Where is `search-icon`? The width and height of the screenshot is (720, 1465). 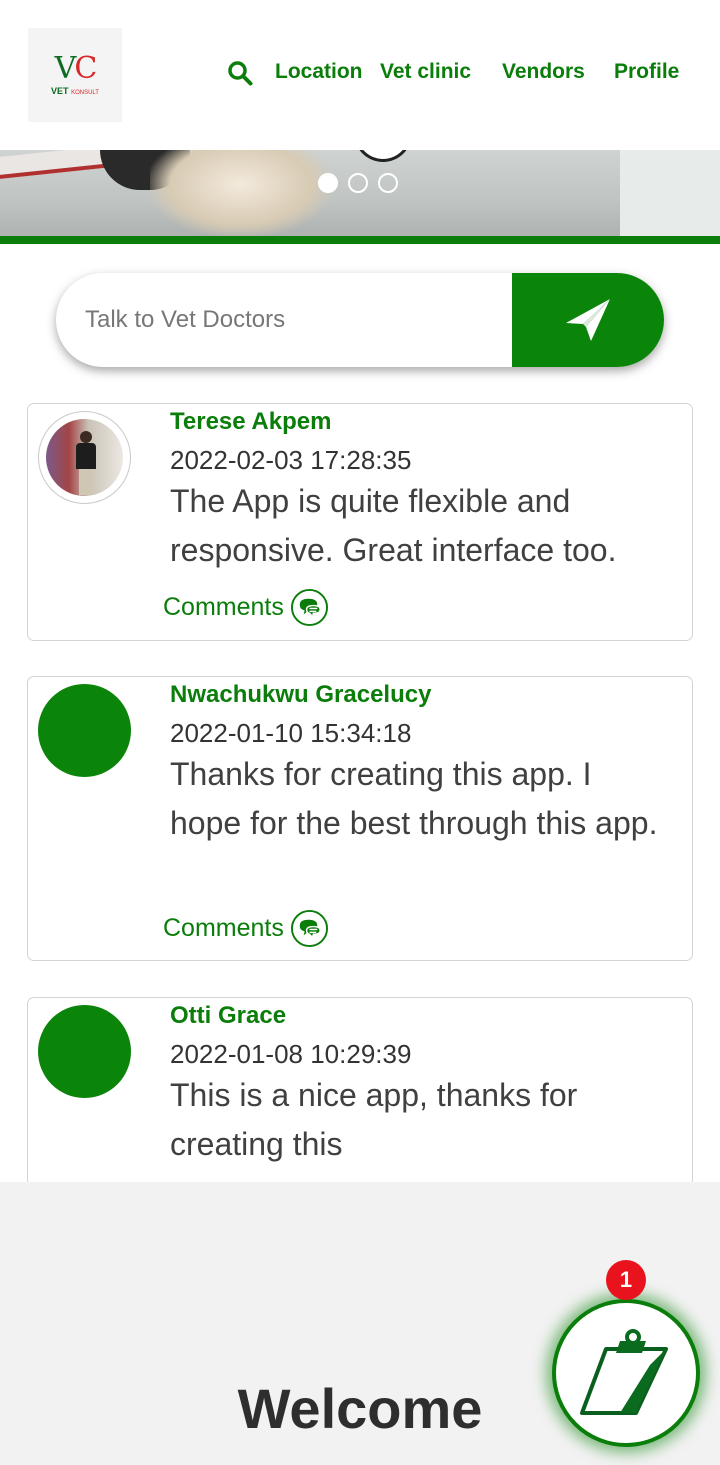 search-icon is located at coordinates (240, 75).